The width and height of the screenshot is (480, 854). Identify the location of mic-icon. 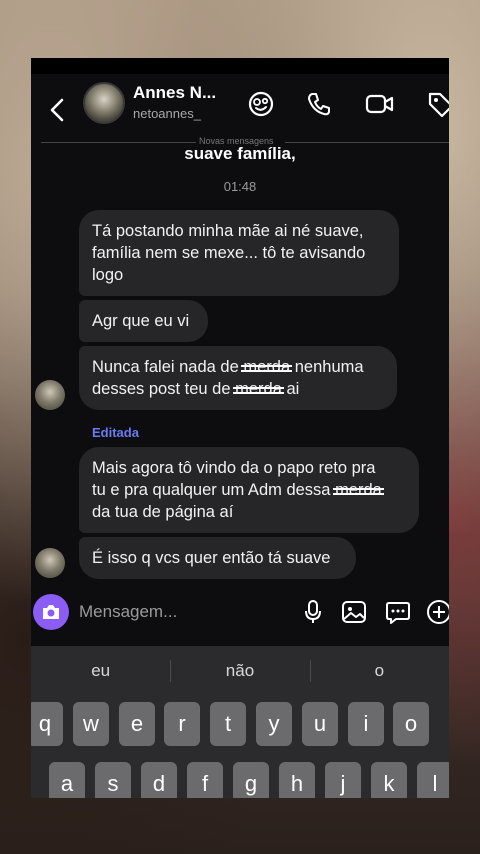
(313, 611).